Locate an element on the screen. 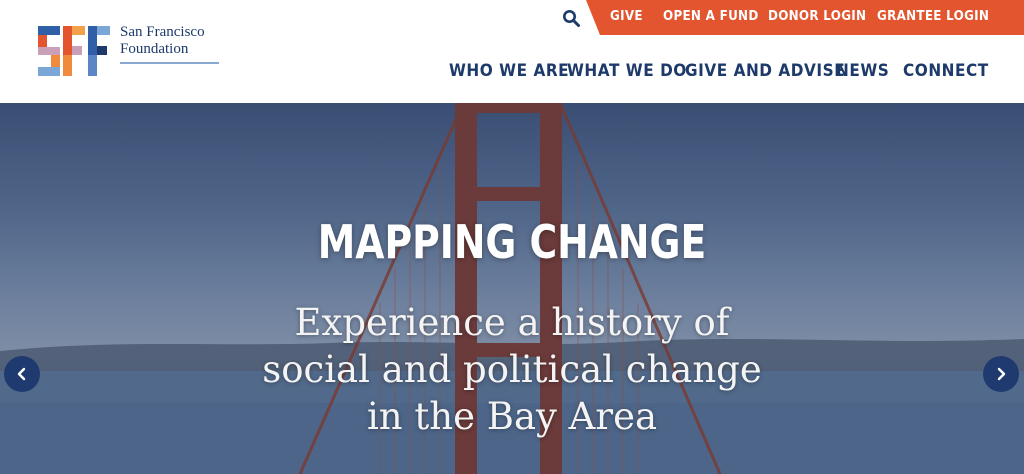 The height and width of the screenshot is (474, 1024). nav-donor-login: DONOR LOGIN is located at coordinates (817, 16).